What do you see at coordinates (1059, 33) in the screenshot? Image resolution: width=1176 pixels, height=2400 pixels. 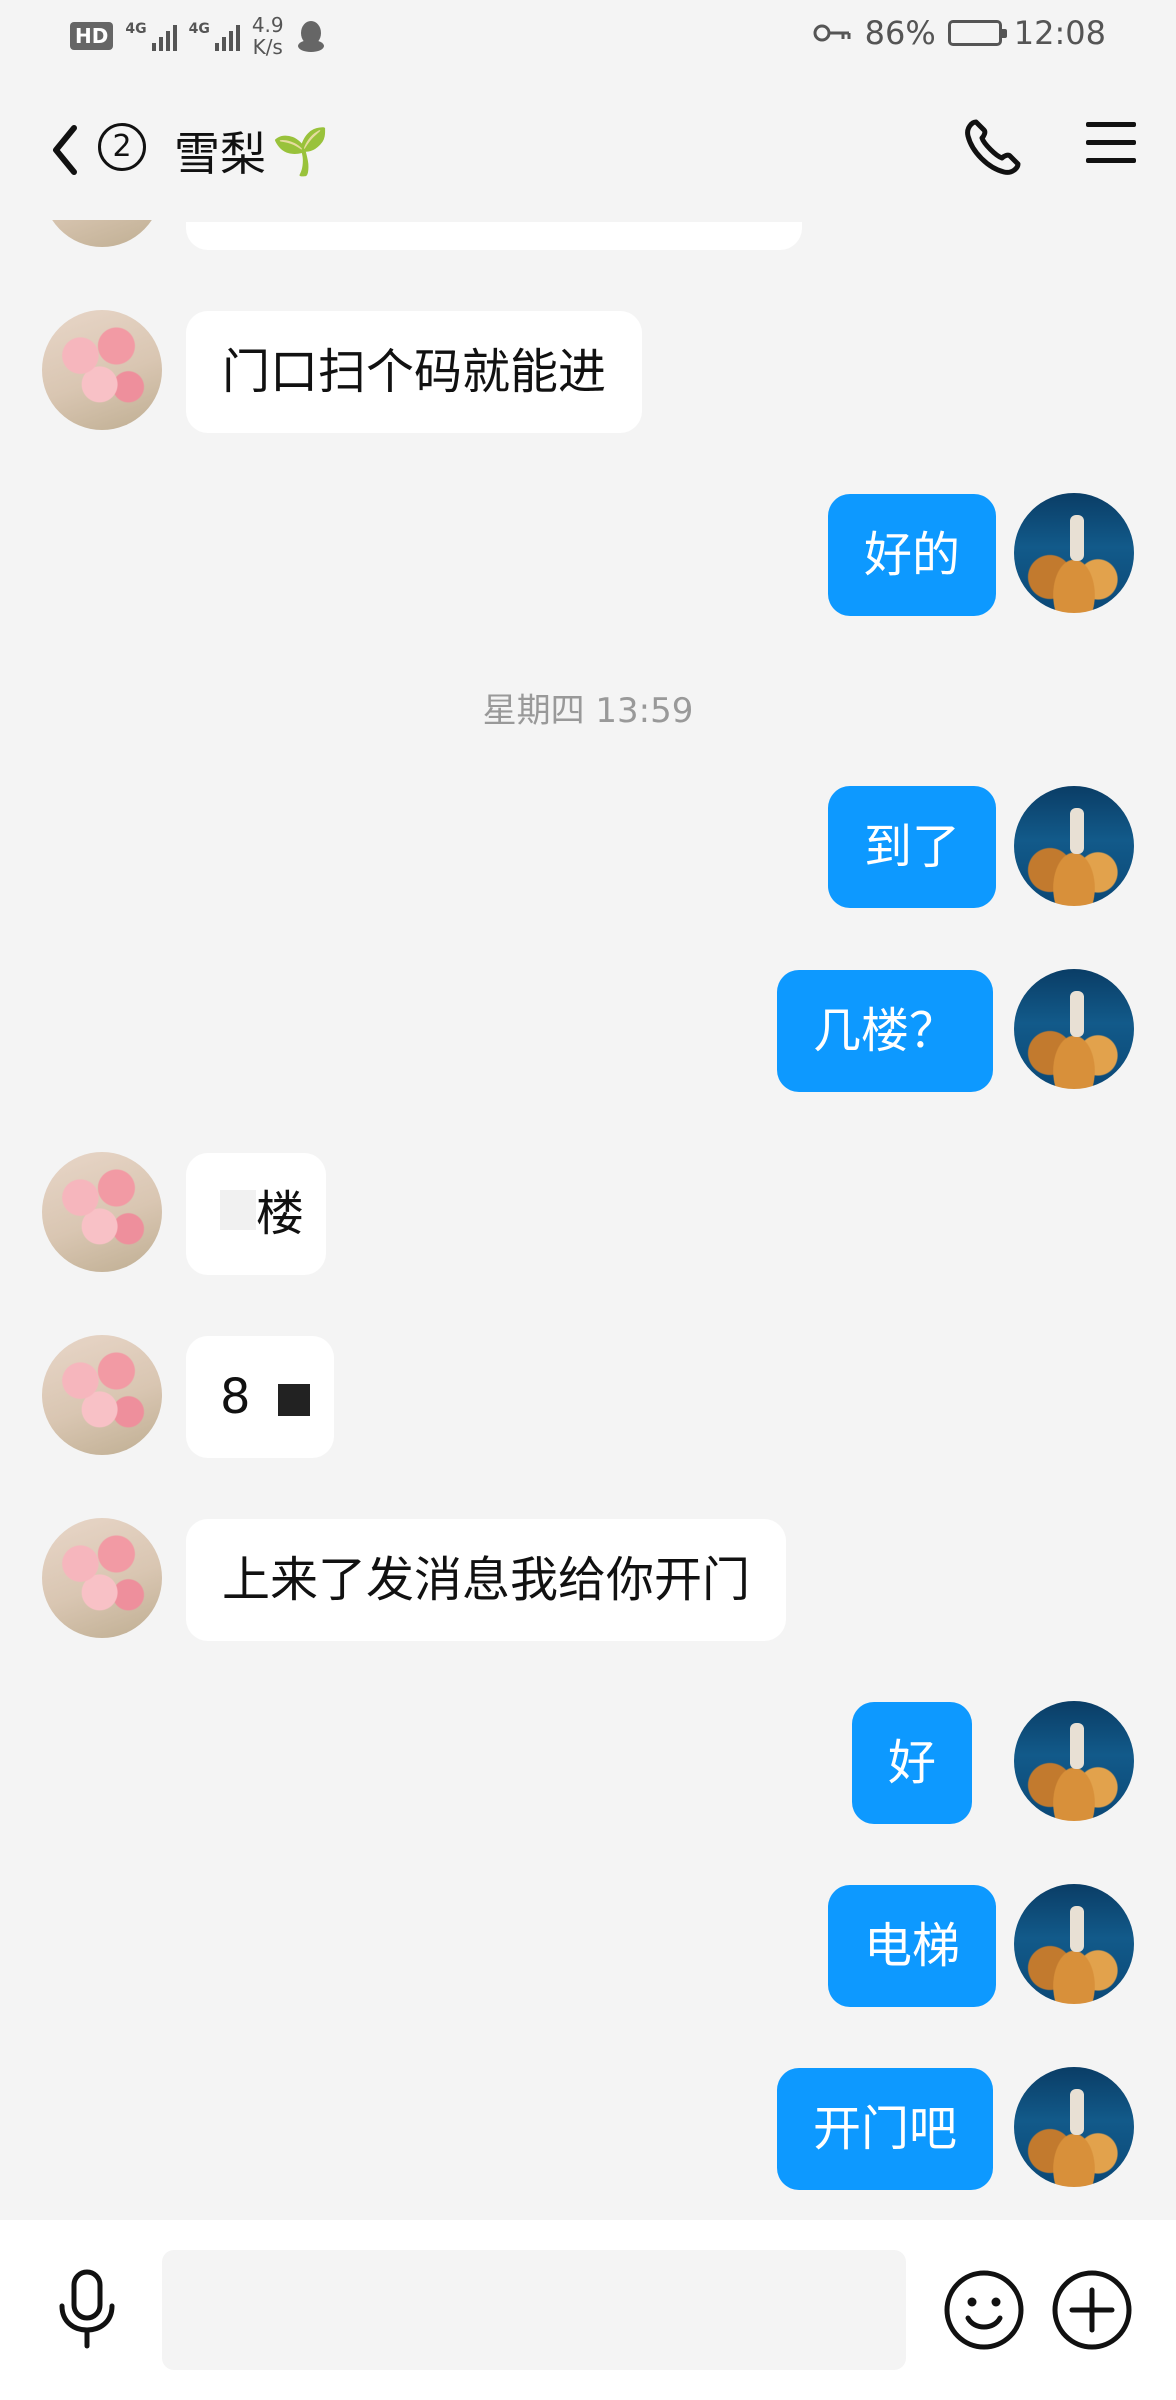 I see `clock: 12:08` at bounding box center [1059, 33].